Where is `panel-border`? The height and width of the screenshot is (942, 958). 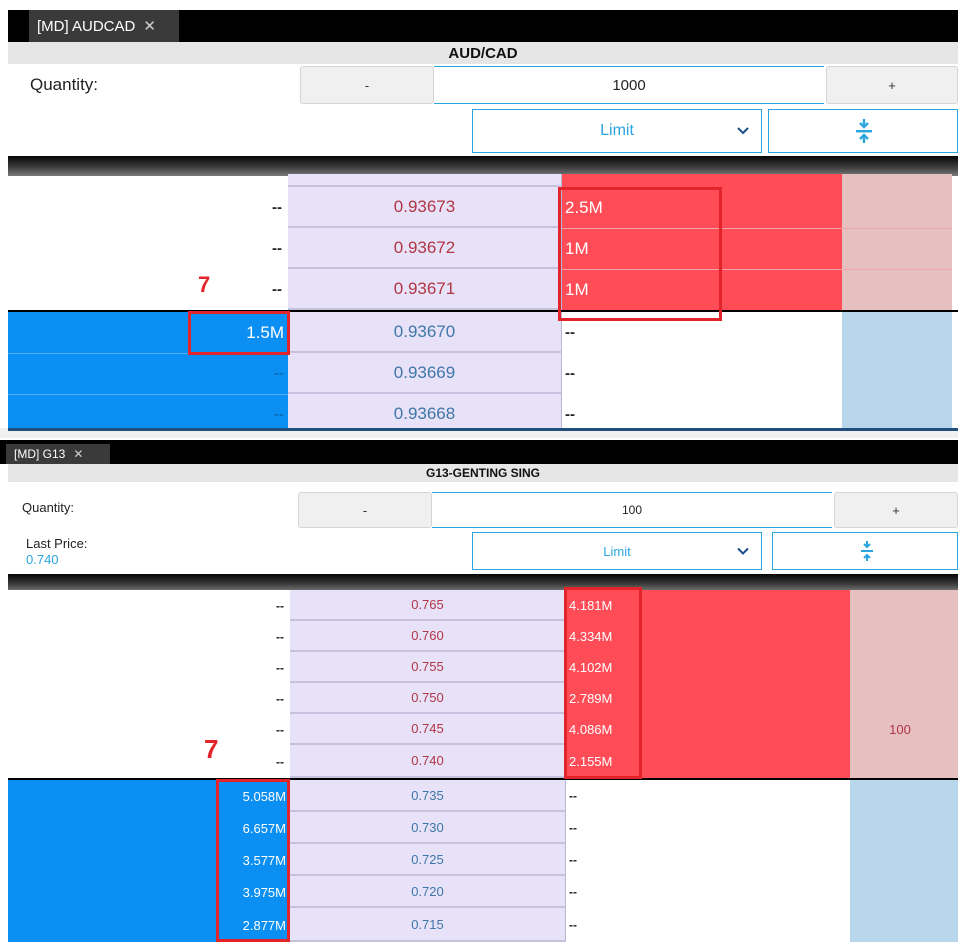
panel-border is located at coordinates (483, 429).